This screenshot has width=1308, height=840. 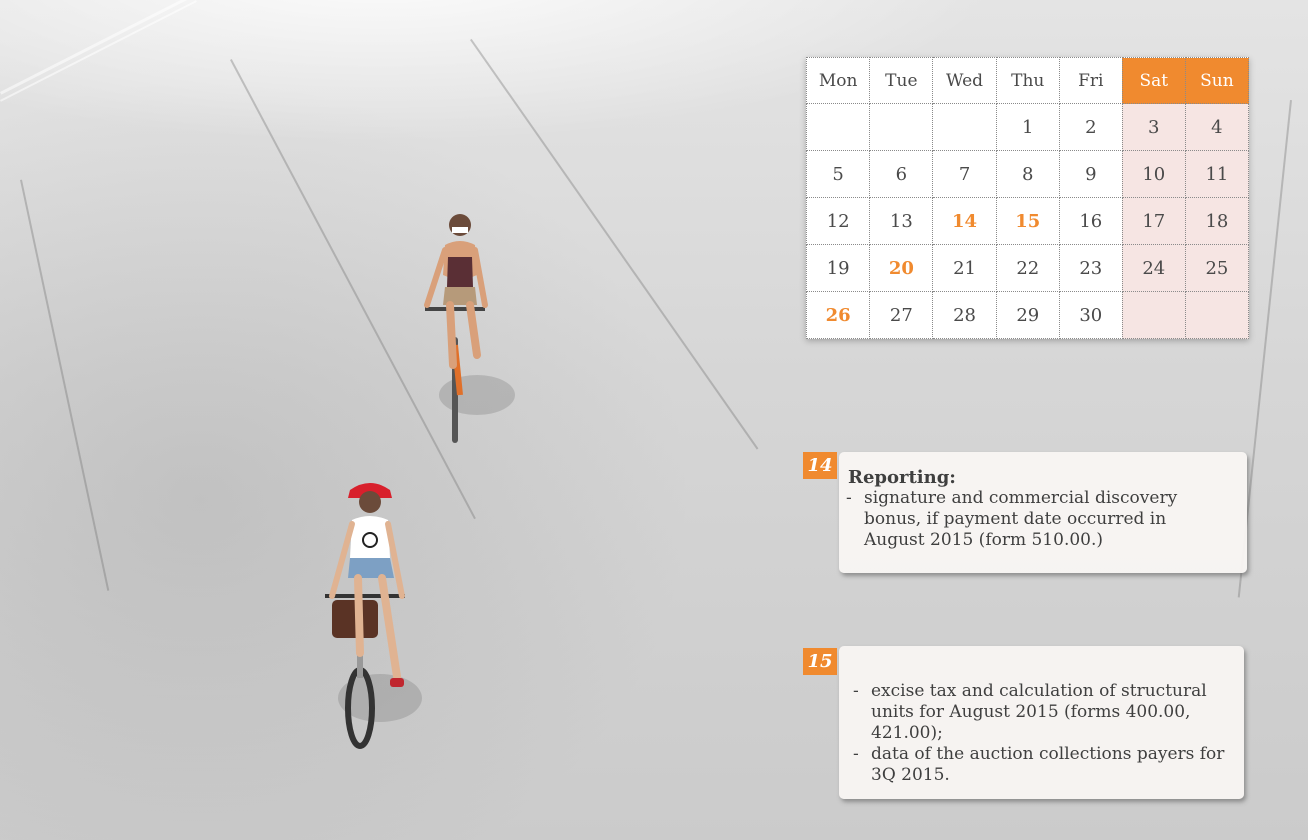 I want to click on calendar-day-cell: 10, so click(x=1153, y=174).